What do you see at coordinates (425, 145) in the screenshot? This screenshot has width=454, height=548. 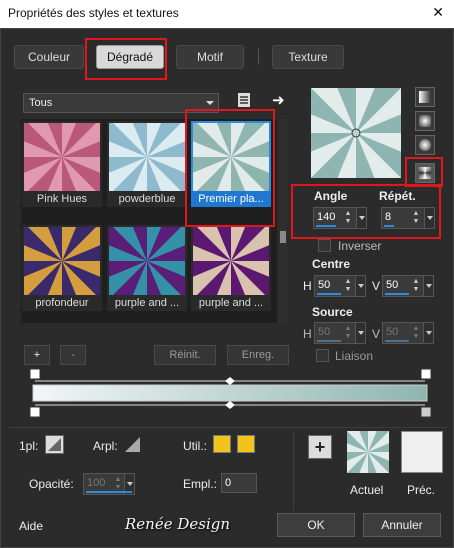 I see `radial-style-button` at bounding box center [425, 145].